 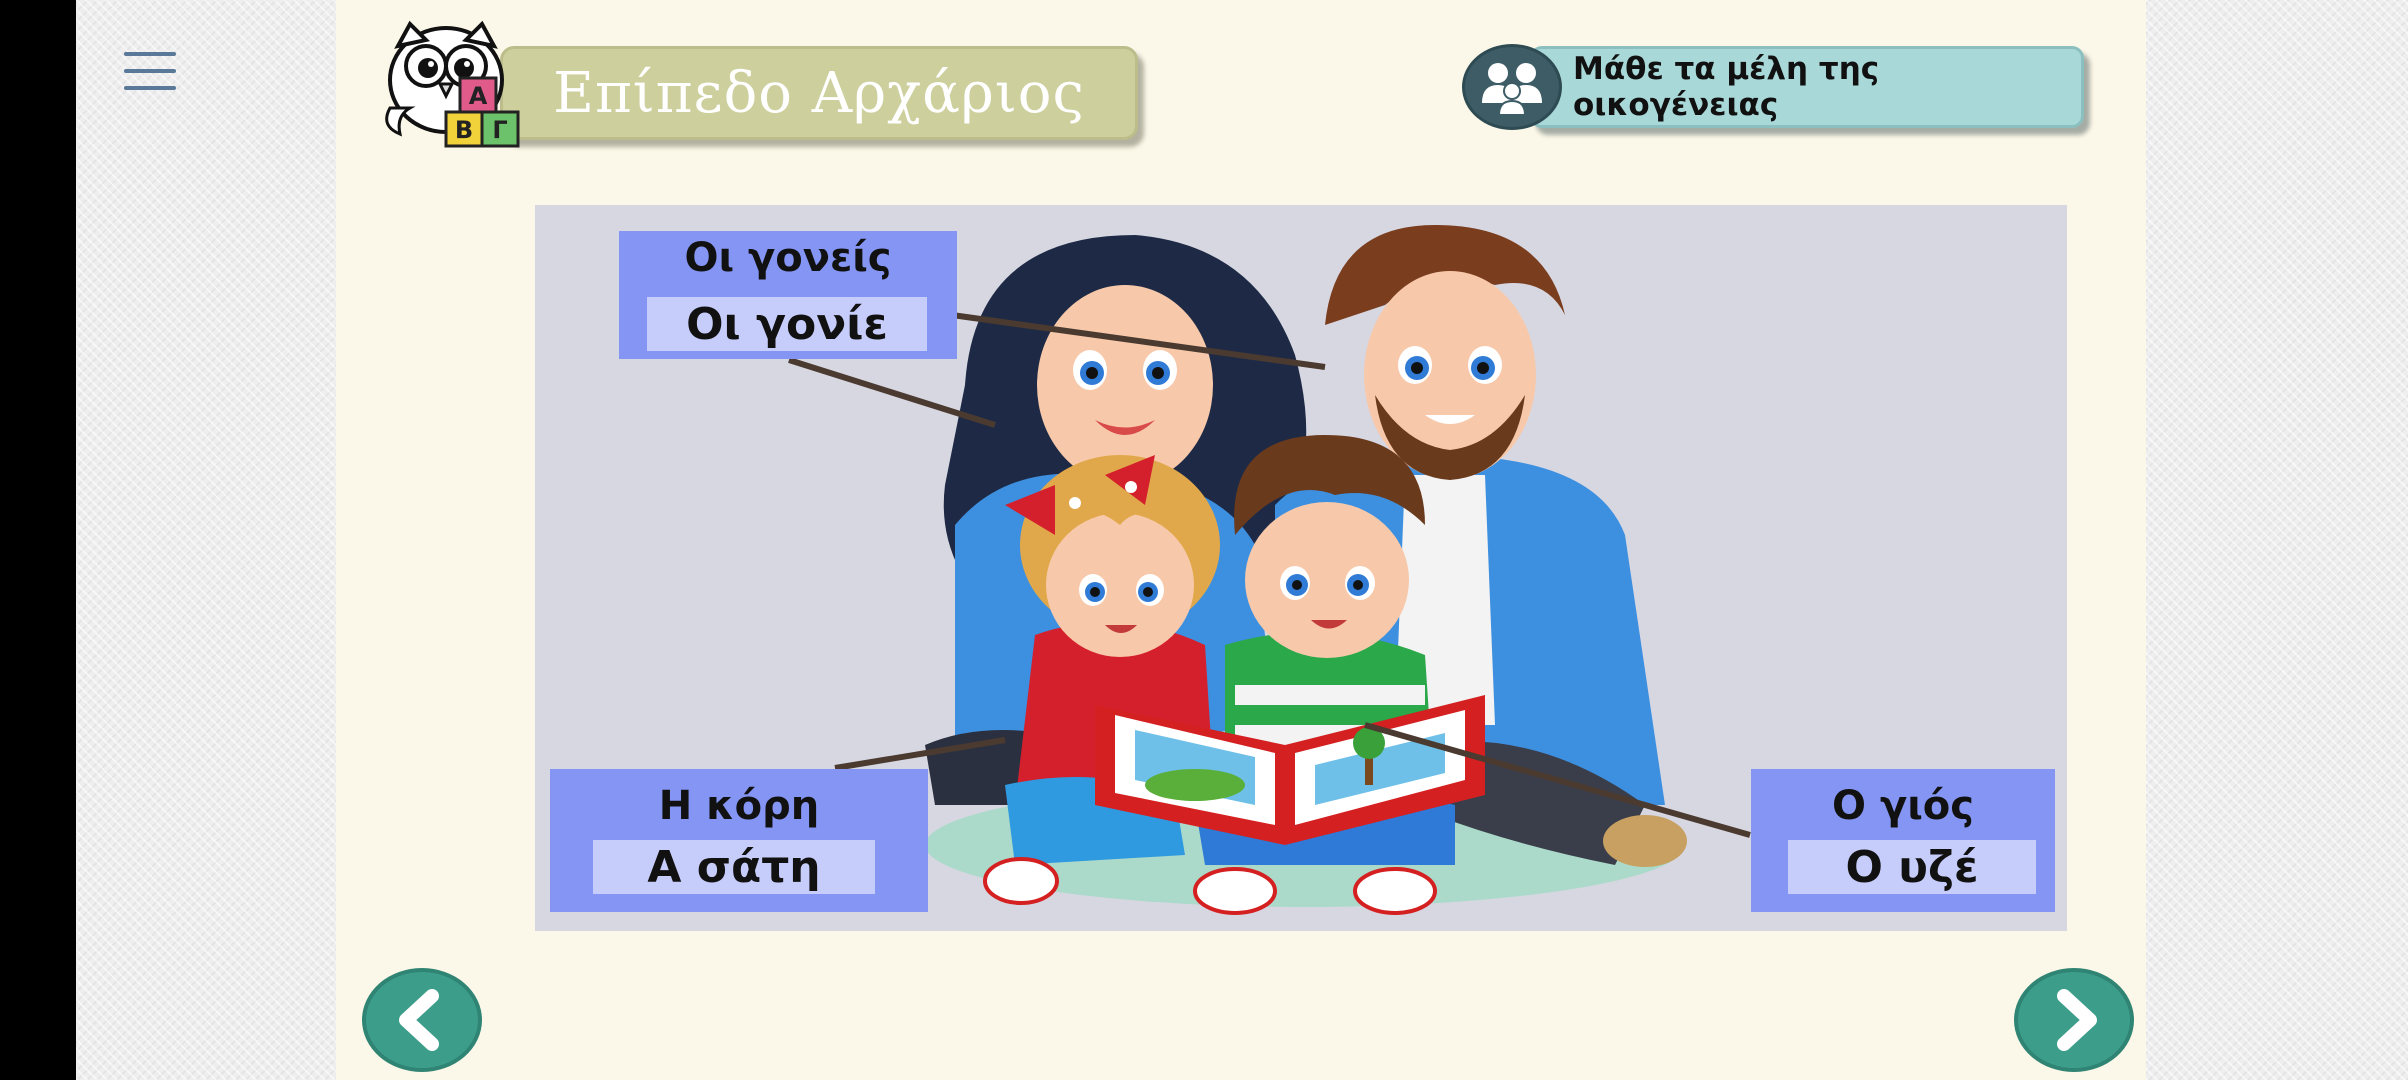 I want to click on next-button, so click(x=2074, y=1020).